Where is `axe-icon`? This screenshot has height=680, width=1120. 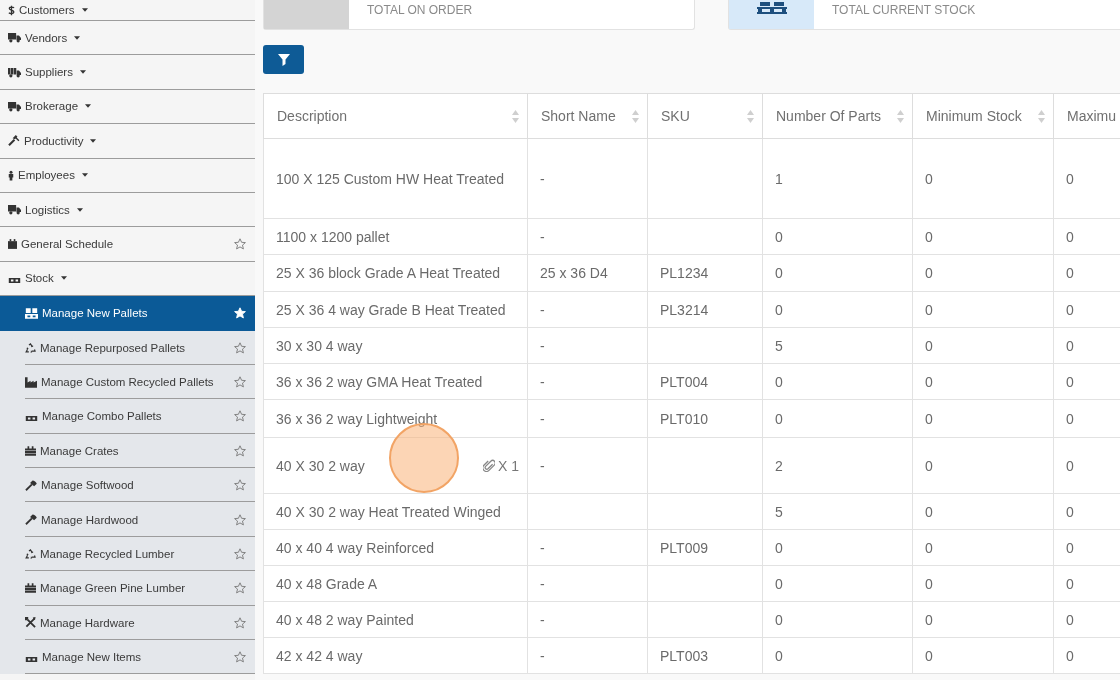
axe-icon is located at coordinates (31, 520).